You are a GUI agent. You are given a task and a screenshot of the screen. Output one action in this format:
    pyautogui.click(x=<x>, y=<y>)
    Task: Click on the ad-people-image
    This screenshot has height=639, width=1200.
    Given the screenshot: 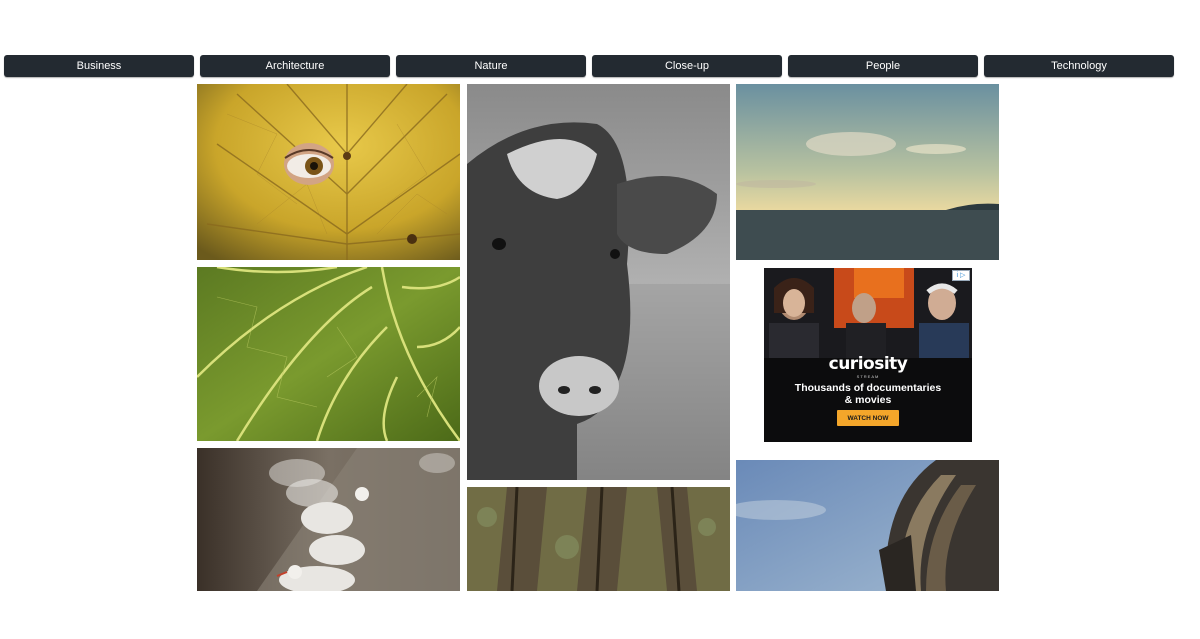 What is the action you would take?
    pyautogui.click(x=868, y=313)
    